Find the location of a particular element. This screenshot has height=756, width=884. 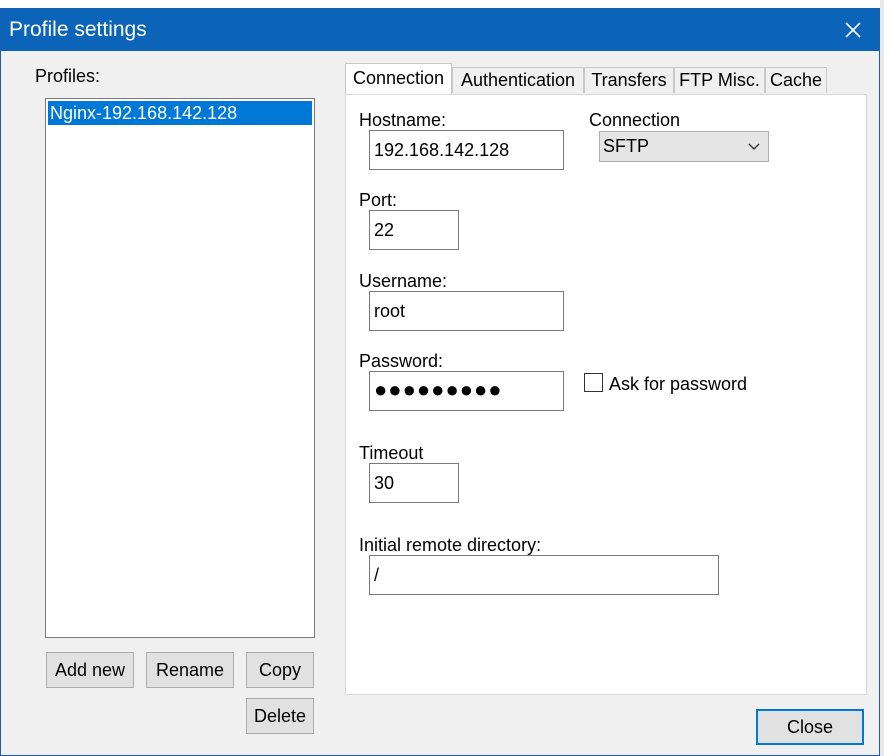

connection-value: SFTP is located at coordinates (626, 146).